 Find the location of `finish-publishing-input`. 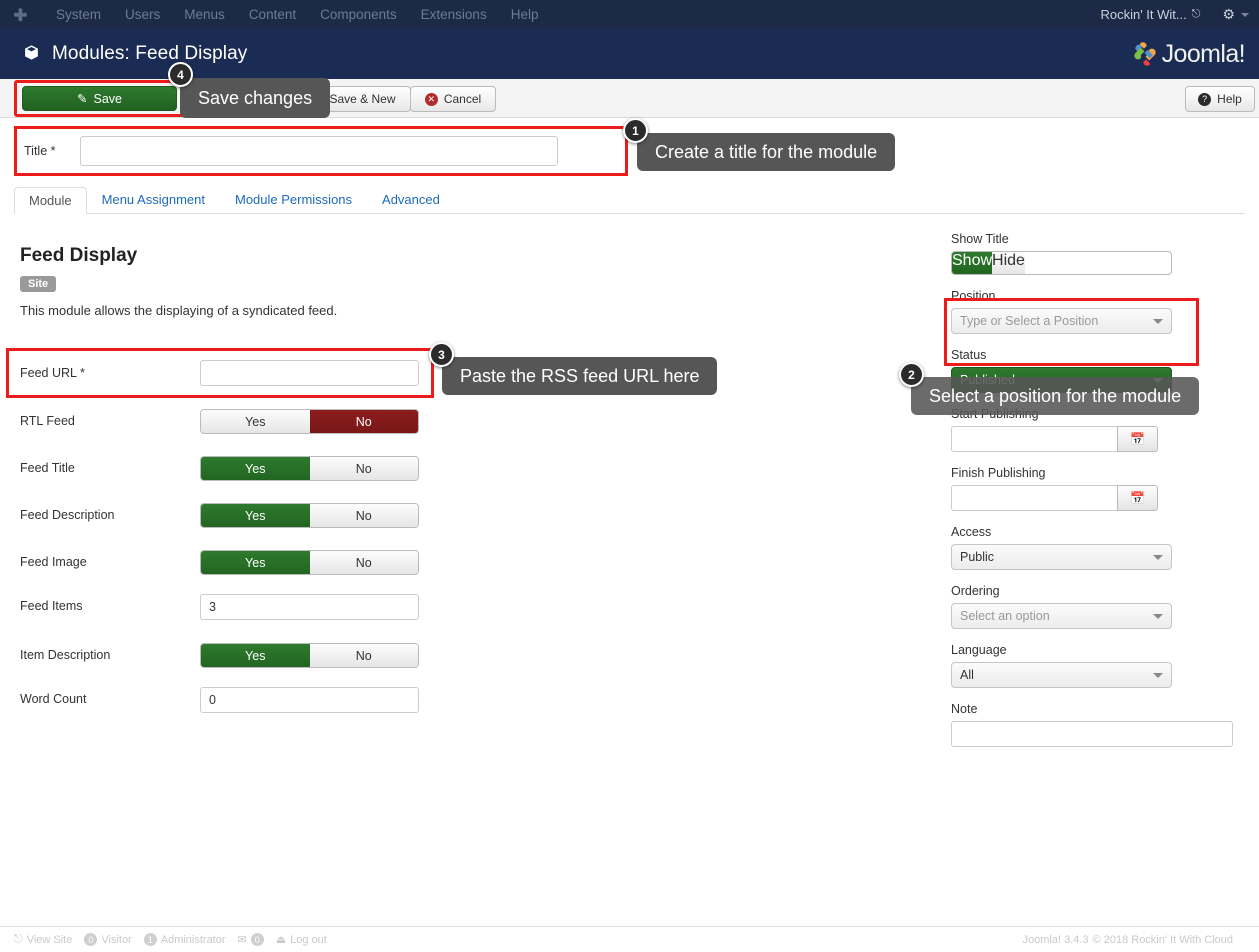

finish-publishing-input is located at coordinates (1034, 498).